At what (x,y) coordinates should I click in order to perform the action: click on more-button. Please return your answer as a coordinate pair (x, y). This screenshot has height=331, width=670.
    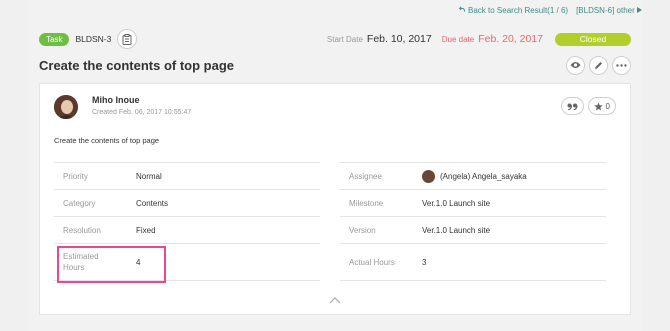
    Looking at the image, I should click on (621, 65).